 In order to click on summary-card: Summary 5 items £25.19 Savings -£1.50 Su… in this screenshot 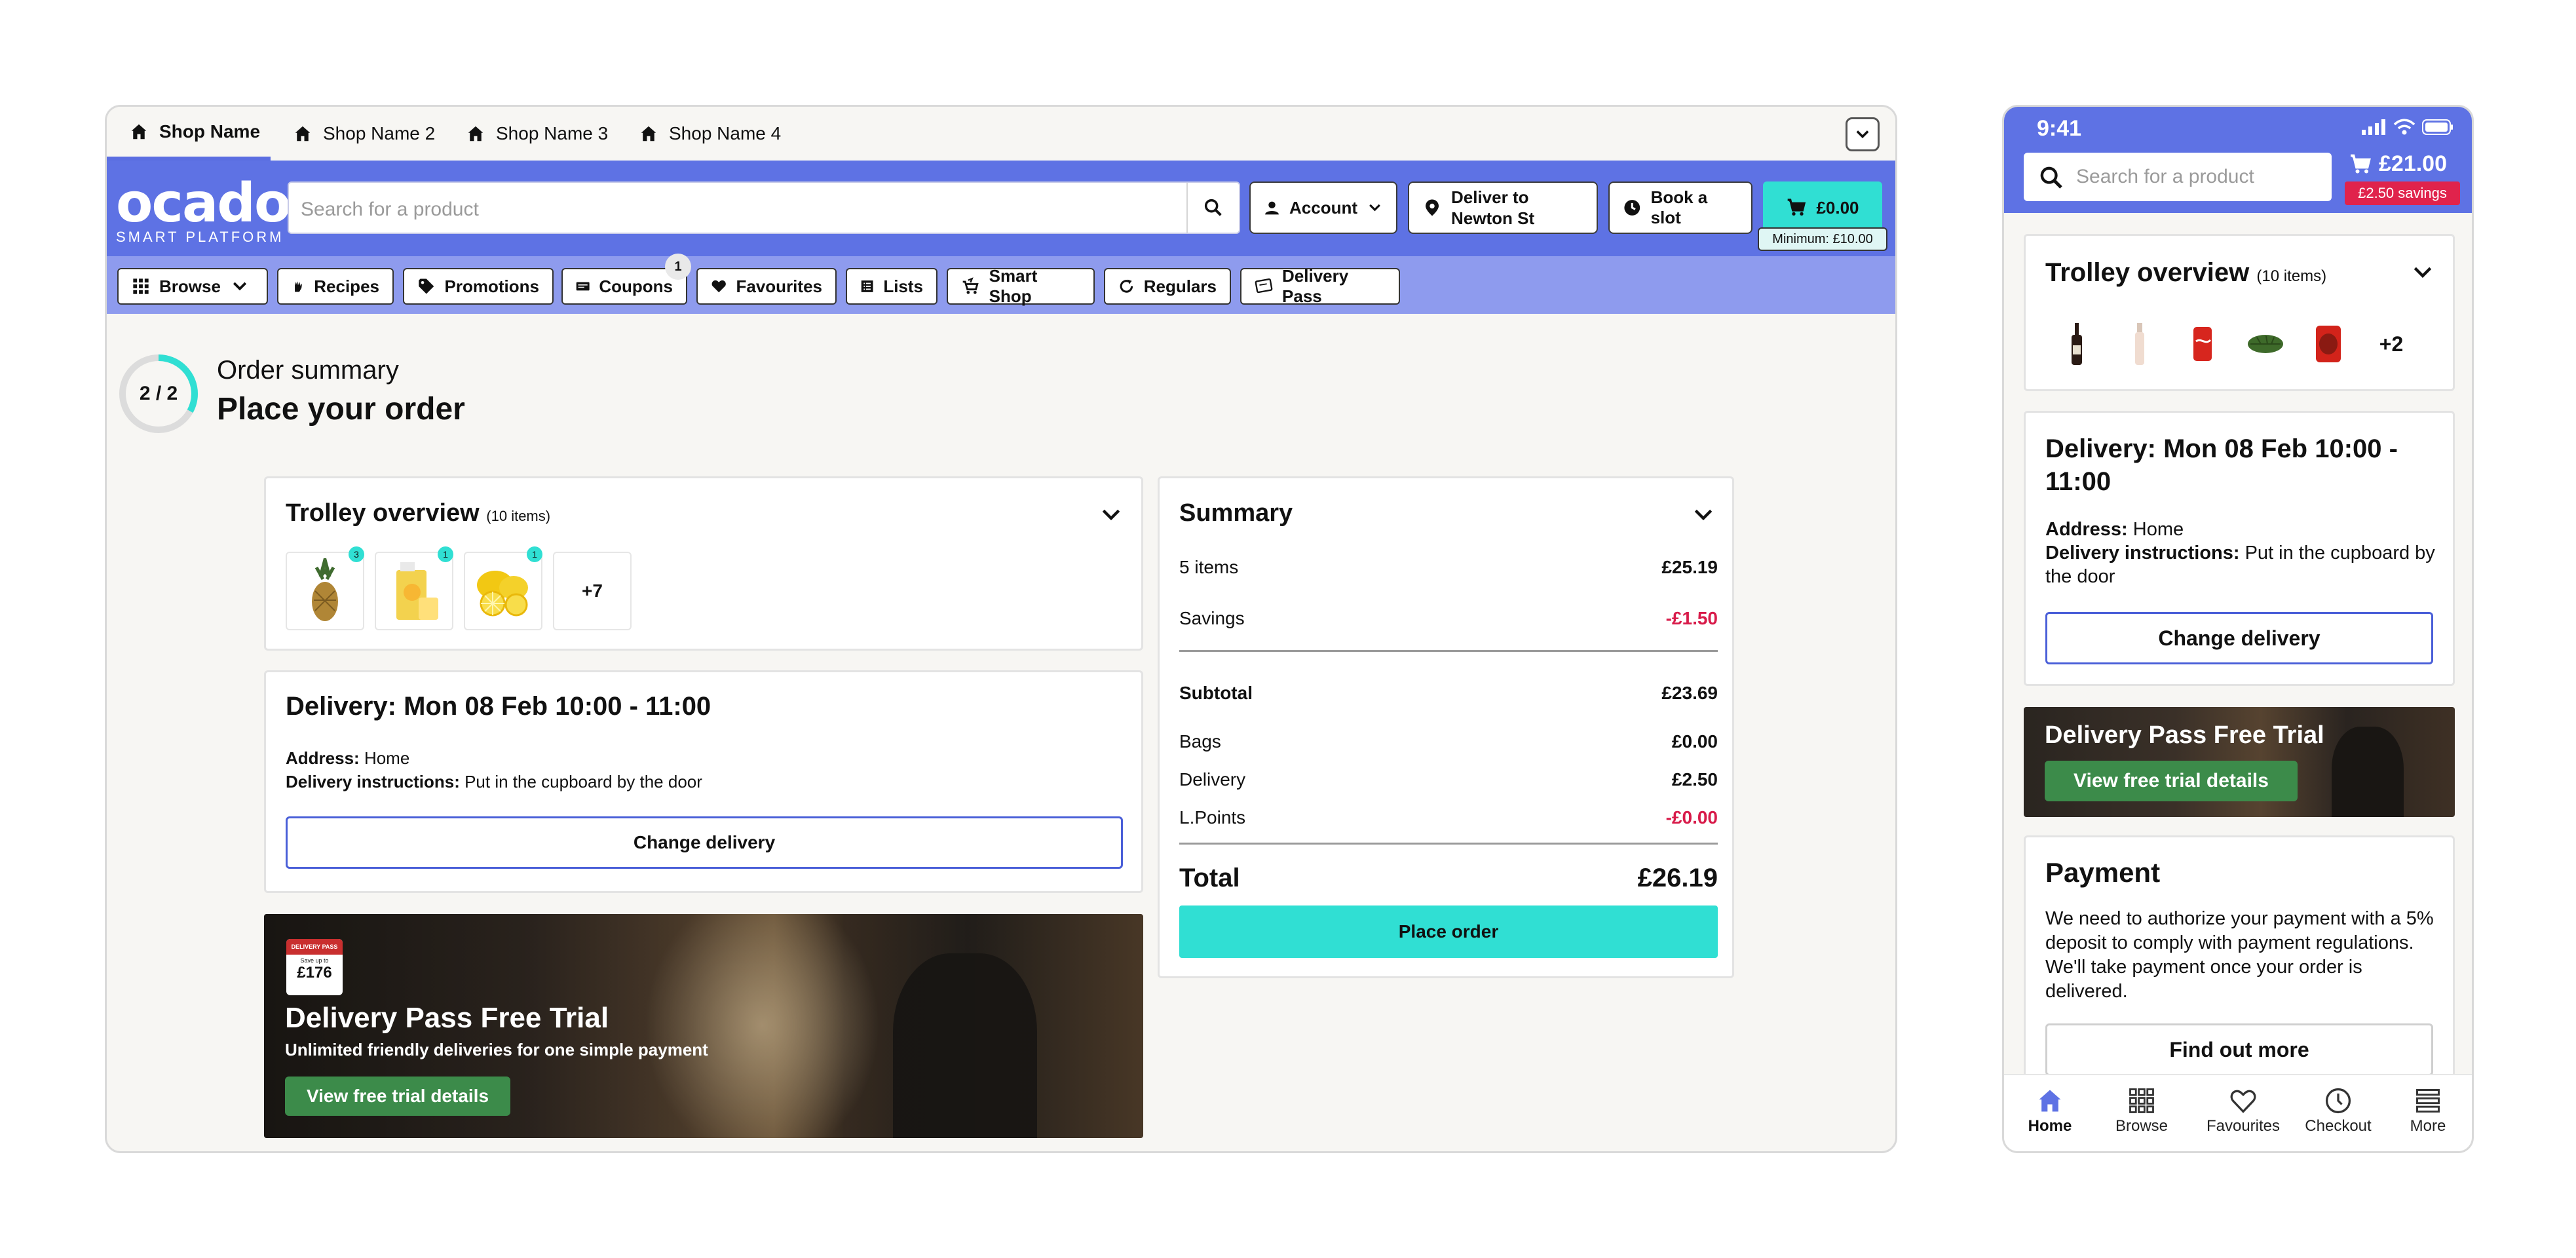, I will do `click(1446, 727)`.